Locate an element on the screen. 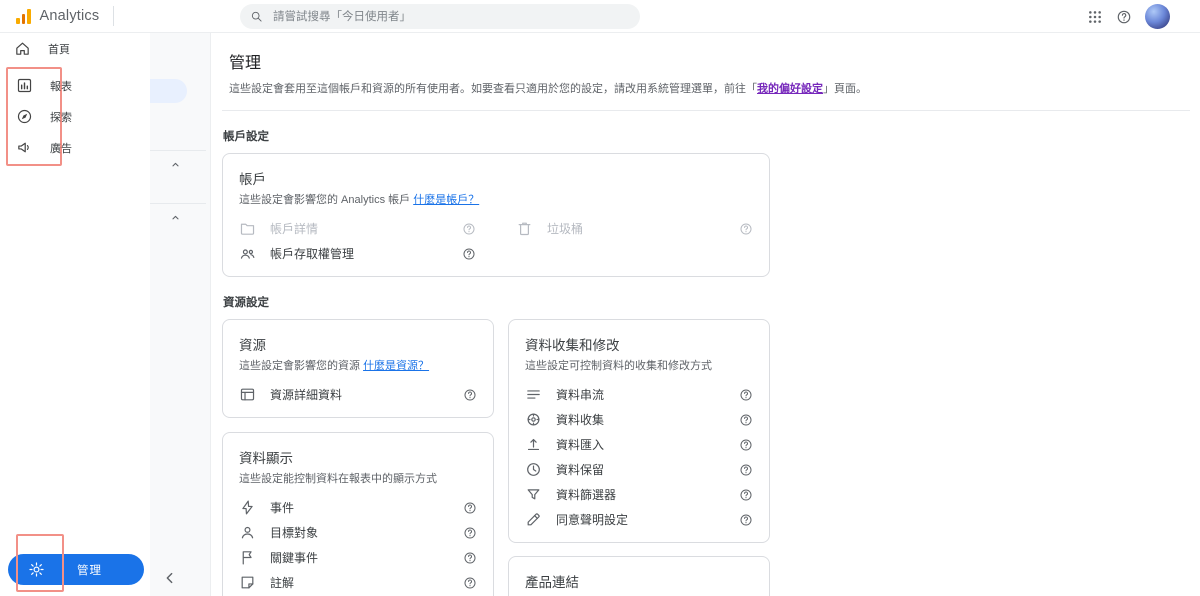  data-display-card: 資料顯示 這些設定能控制資料在報表中的顯示方式 事件 目標對象 關鍵事件 註解 is located at coordinates (358, 514).